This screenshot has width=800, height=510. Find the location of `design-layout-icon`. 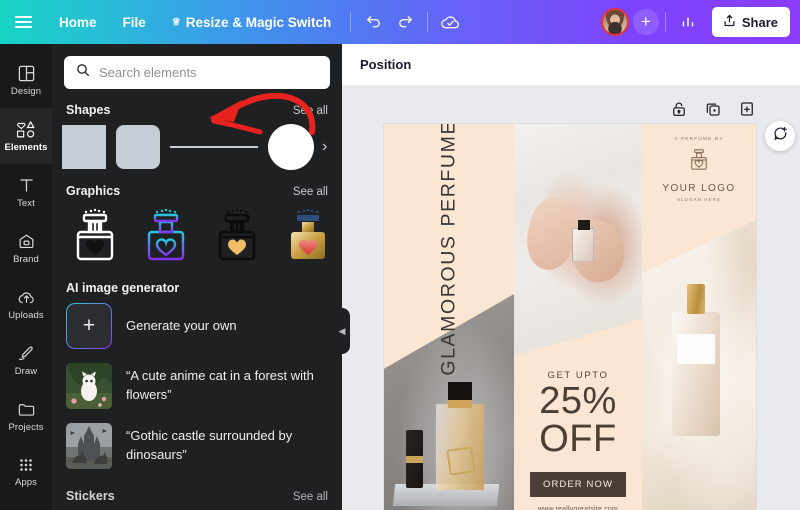

design-layout-icon is located at coordinates (26, 73).